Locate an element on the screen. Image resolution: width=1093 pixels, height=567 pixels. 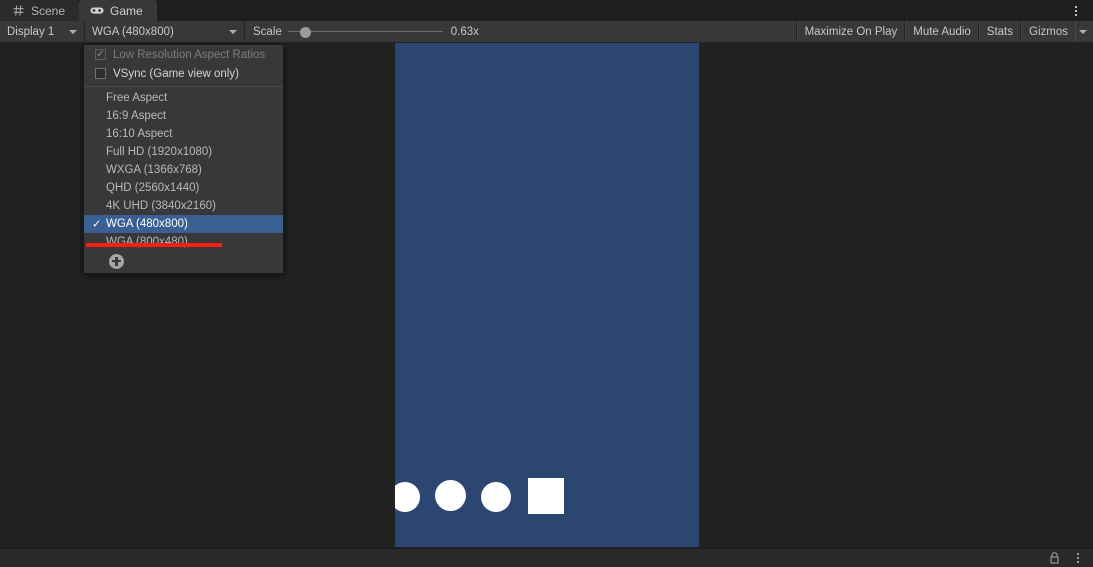
gizmos-button: Gizmos is located at coordinates (1048, 31).